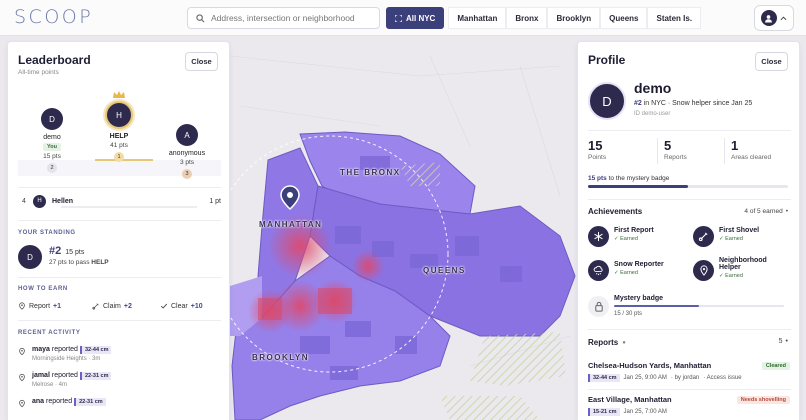 Image resolution: width=806 pixels, height=420 pixels. I want to click on mystery-progress-text: 15 pts to the mystery badge, so click(628, 178).